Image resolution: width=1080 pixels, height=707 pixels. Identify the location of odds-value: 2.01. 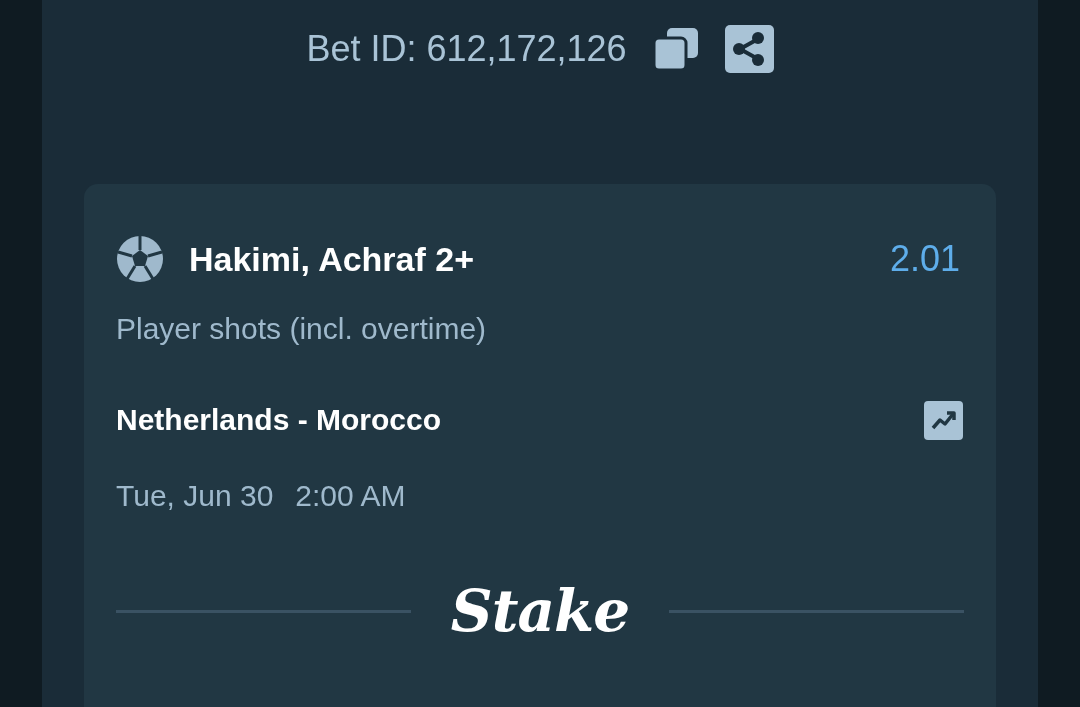
(924, 259).